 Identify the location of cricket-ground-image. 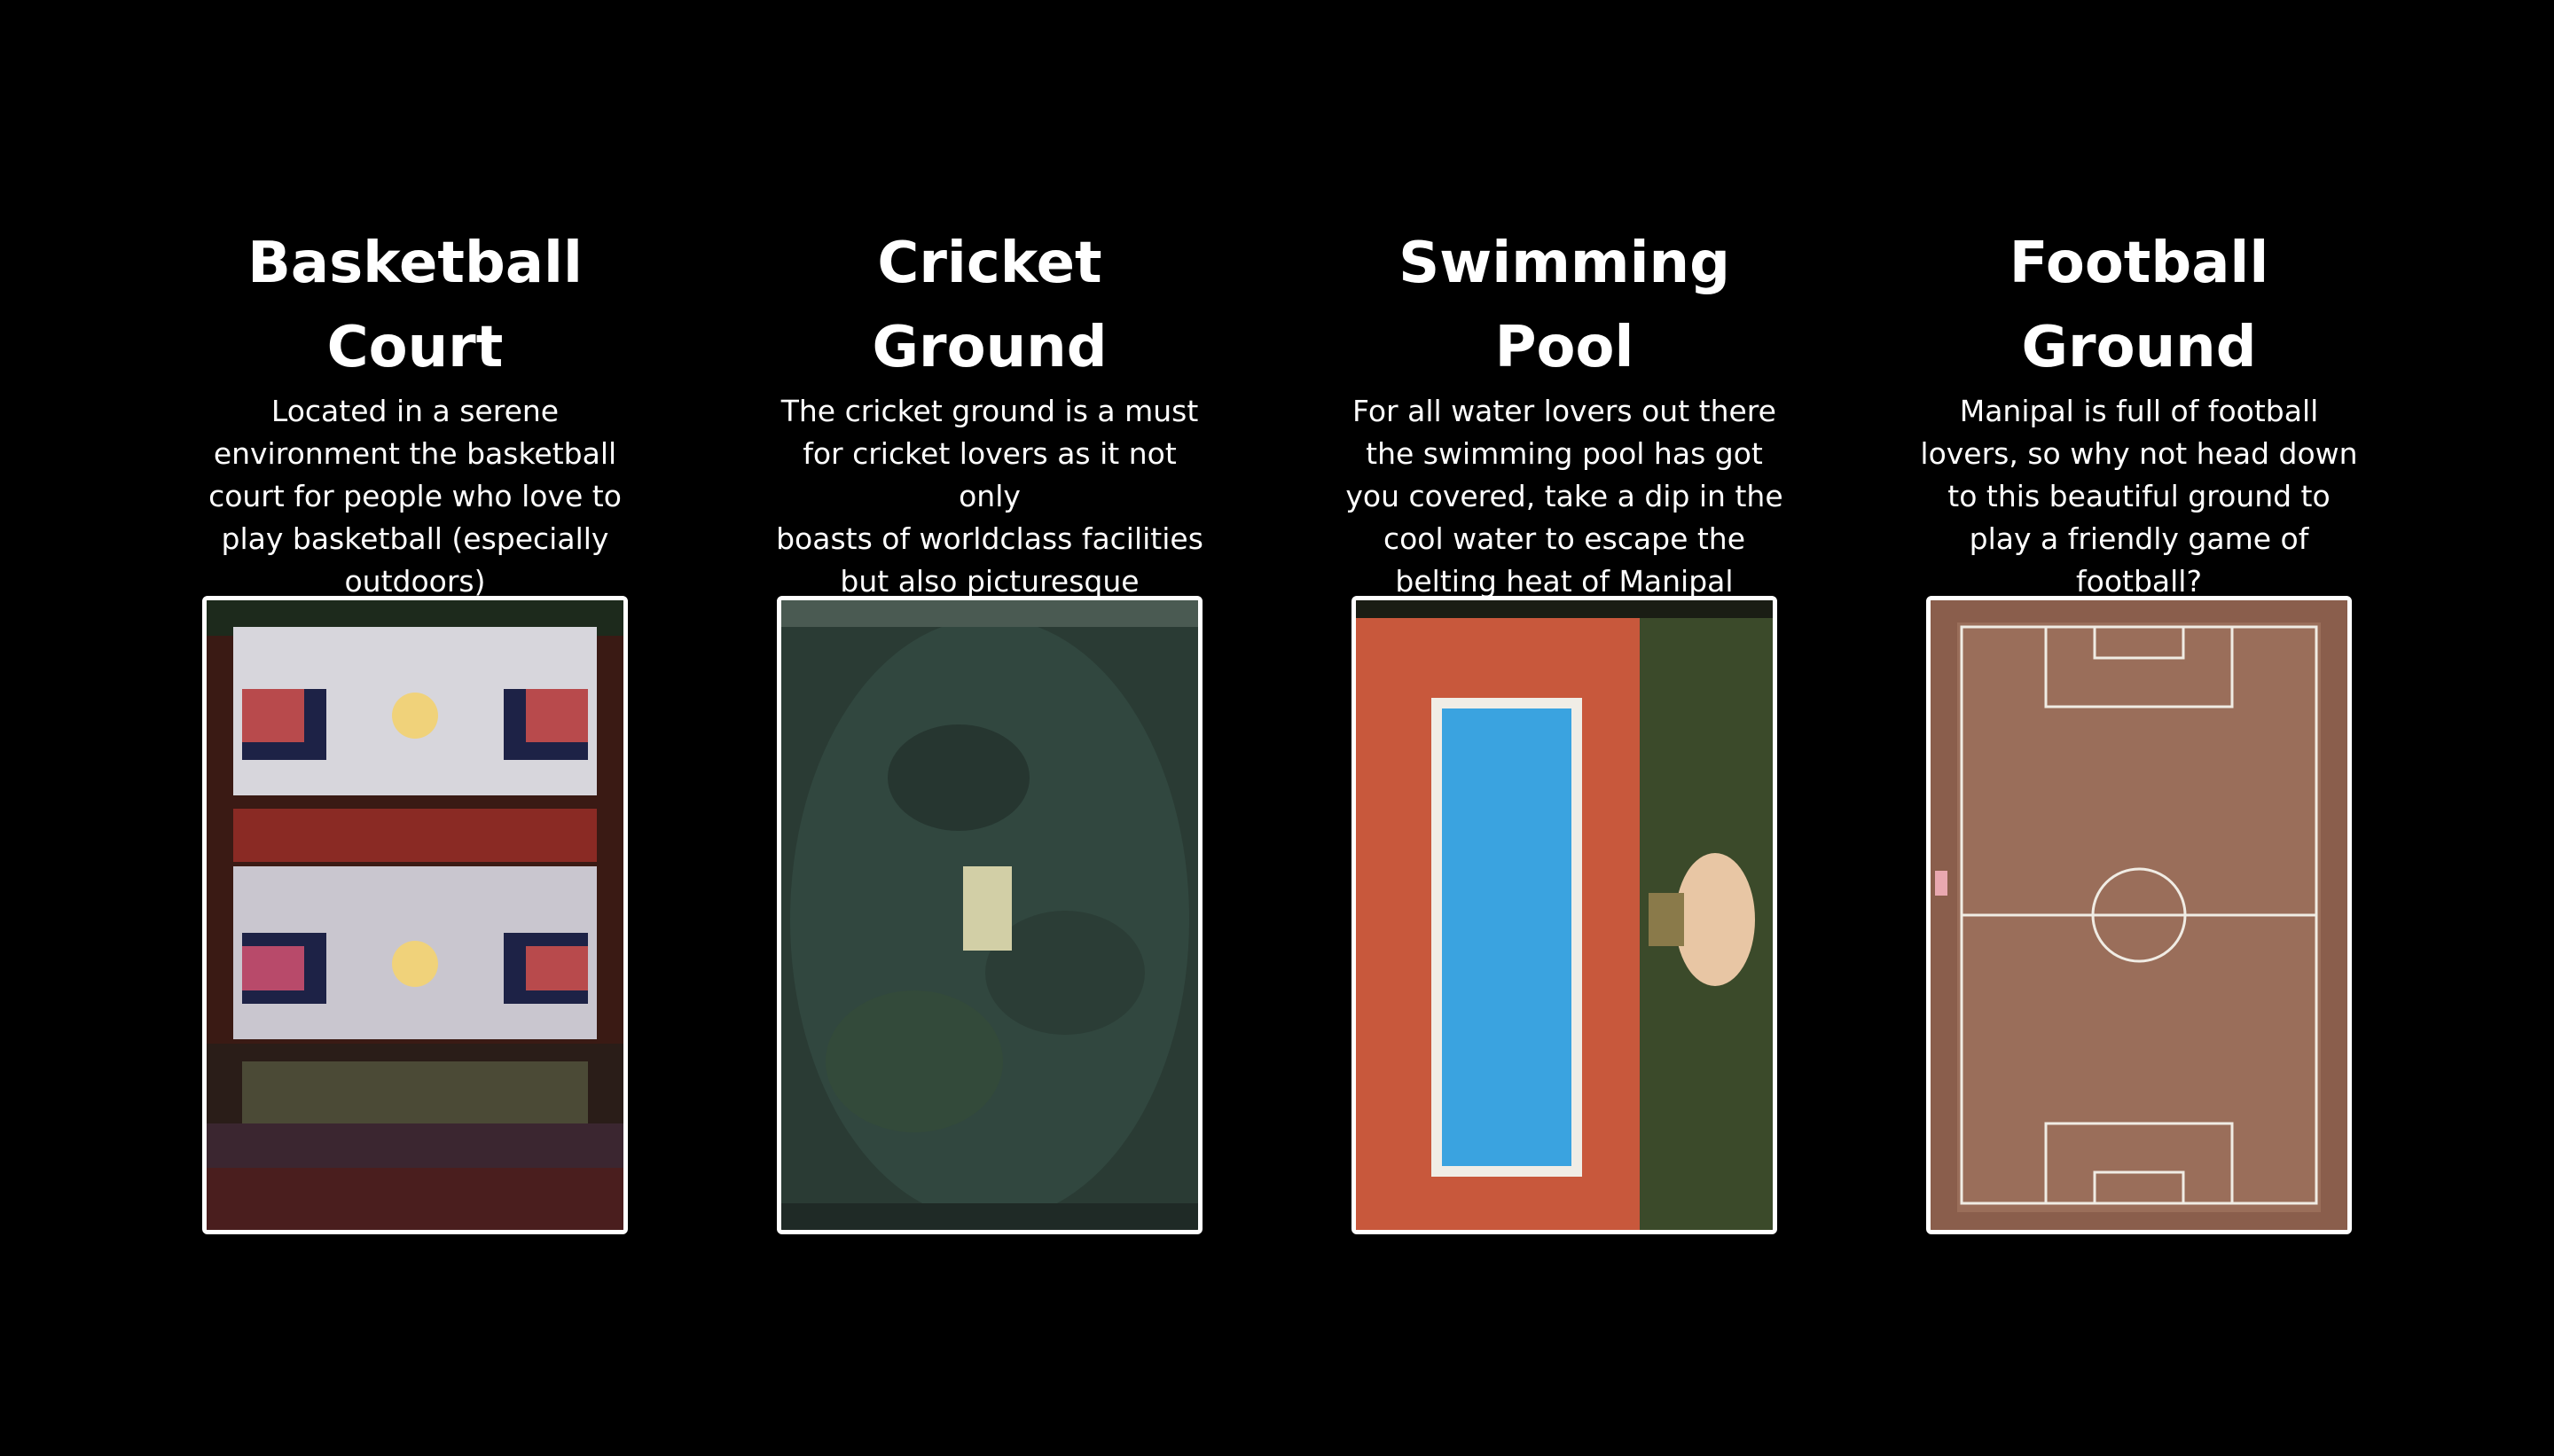
(989, 915).